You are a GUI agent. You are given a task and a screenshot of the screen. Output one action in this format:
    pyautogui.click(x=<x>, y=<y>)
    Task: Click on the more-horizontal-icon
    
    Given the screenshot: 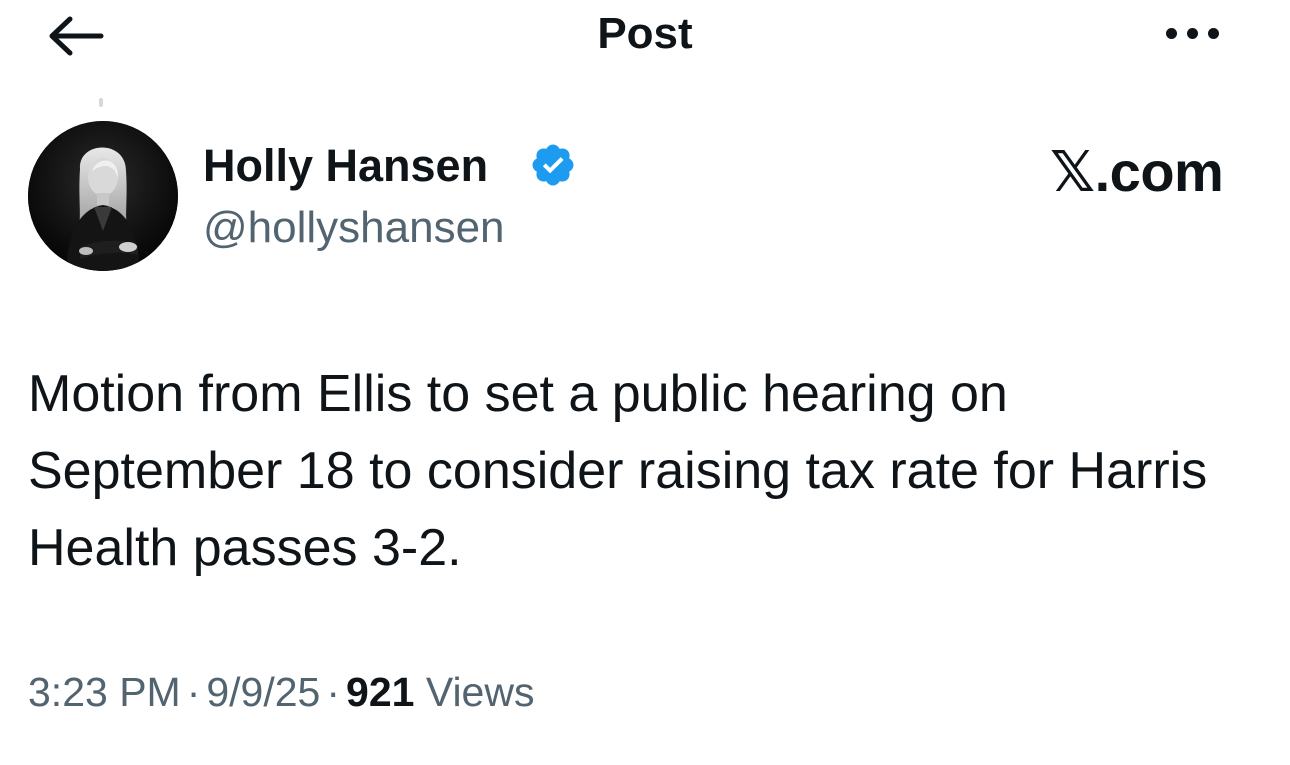 What is the action you would take?
    pyautogui.click(x=1171, y=33)
    